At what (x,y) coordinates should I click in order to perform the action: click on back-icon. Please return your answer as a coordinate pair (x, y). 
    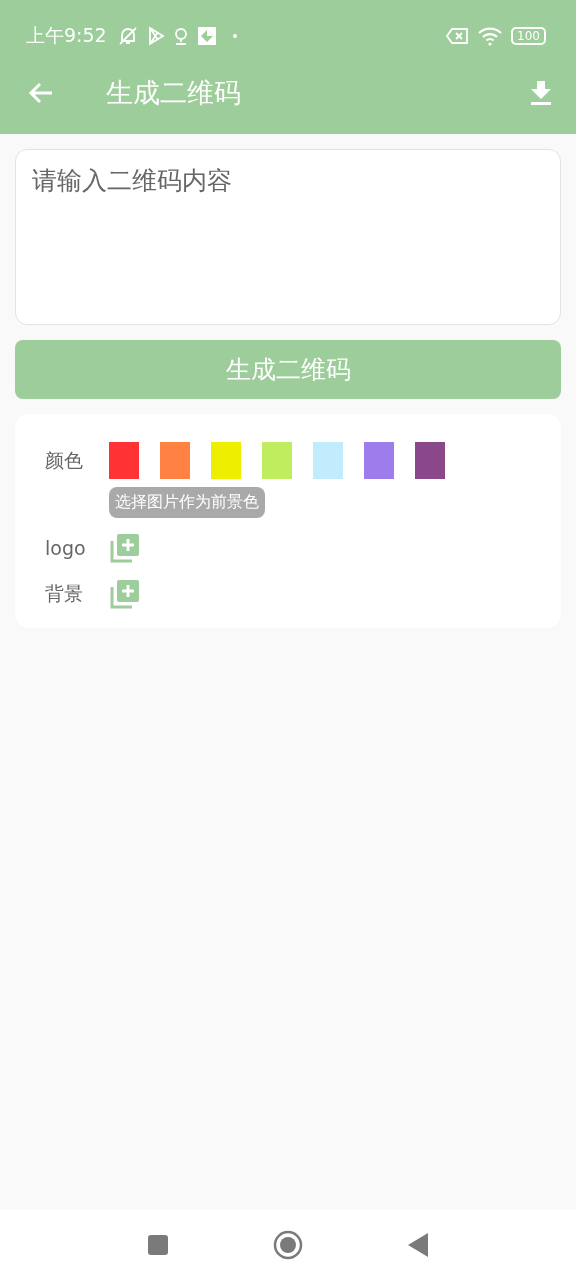
    Looking at the image, I should click on (41, 93).